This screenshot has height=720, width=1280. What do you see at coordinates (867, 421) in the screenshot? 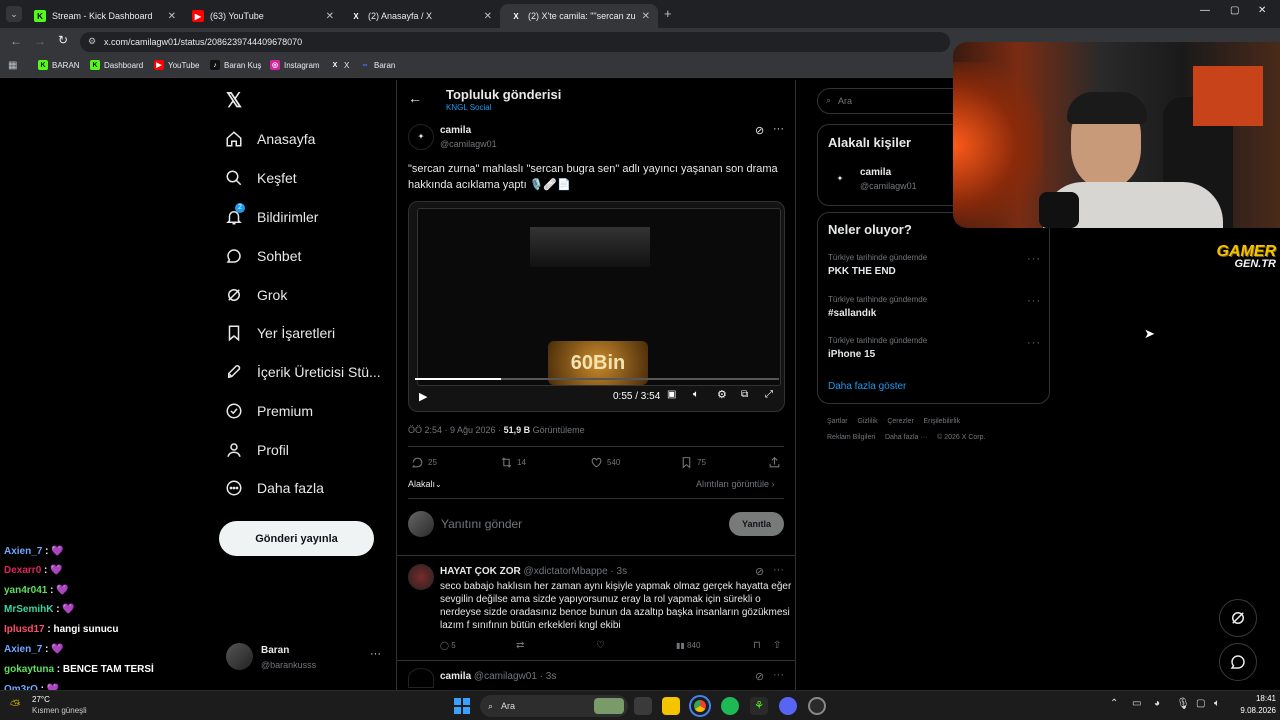
I see `footer-link-privacy: Gizlilik` at bounding box center [867, 421].